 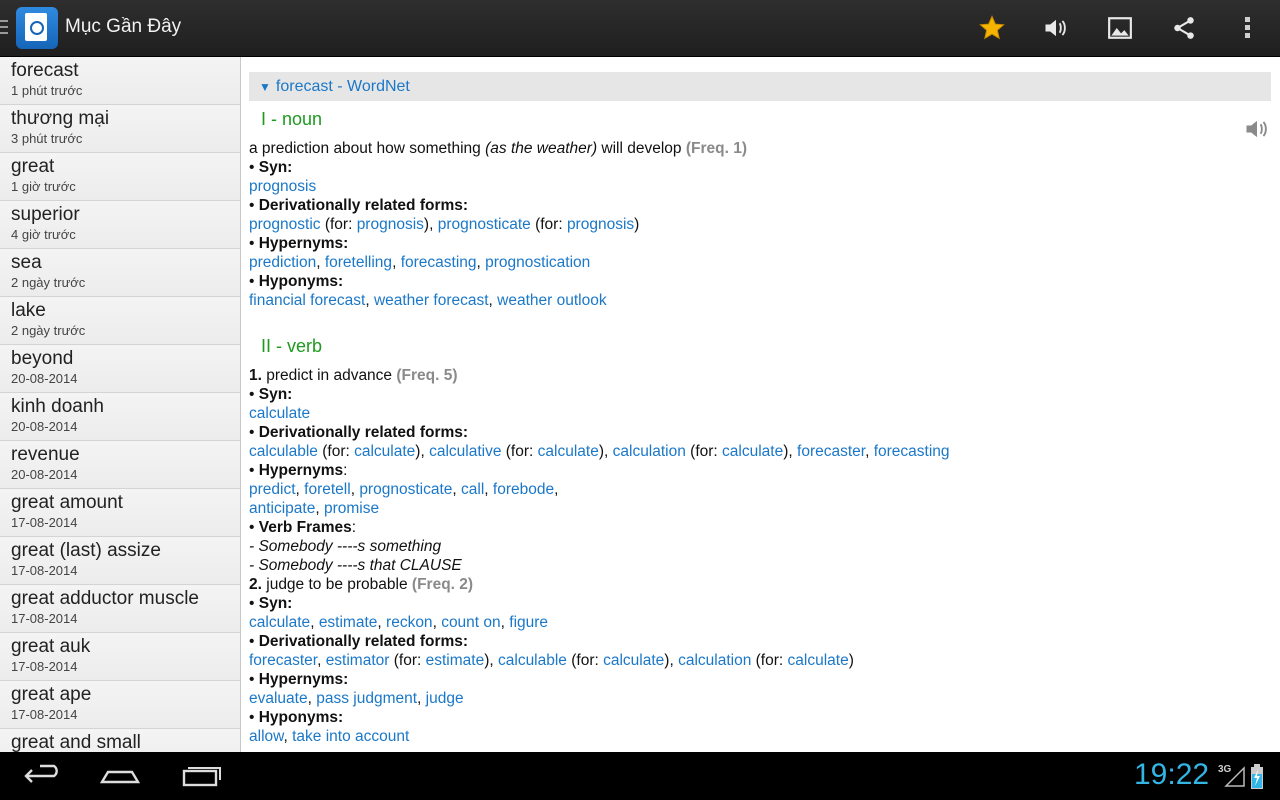 I want to click on history-item: kinh doanh 20-08-2014, so click(x=120, y=417).